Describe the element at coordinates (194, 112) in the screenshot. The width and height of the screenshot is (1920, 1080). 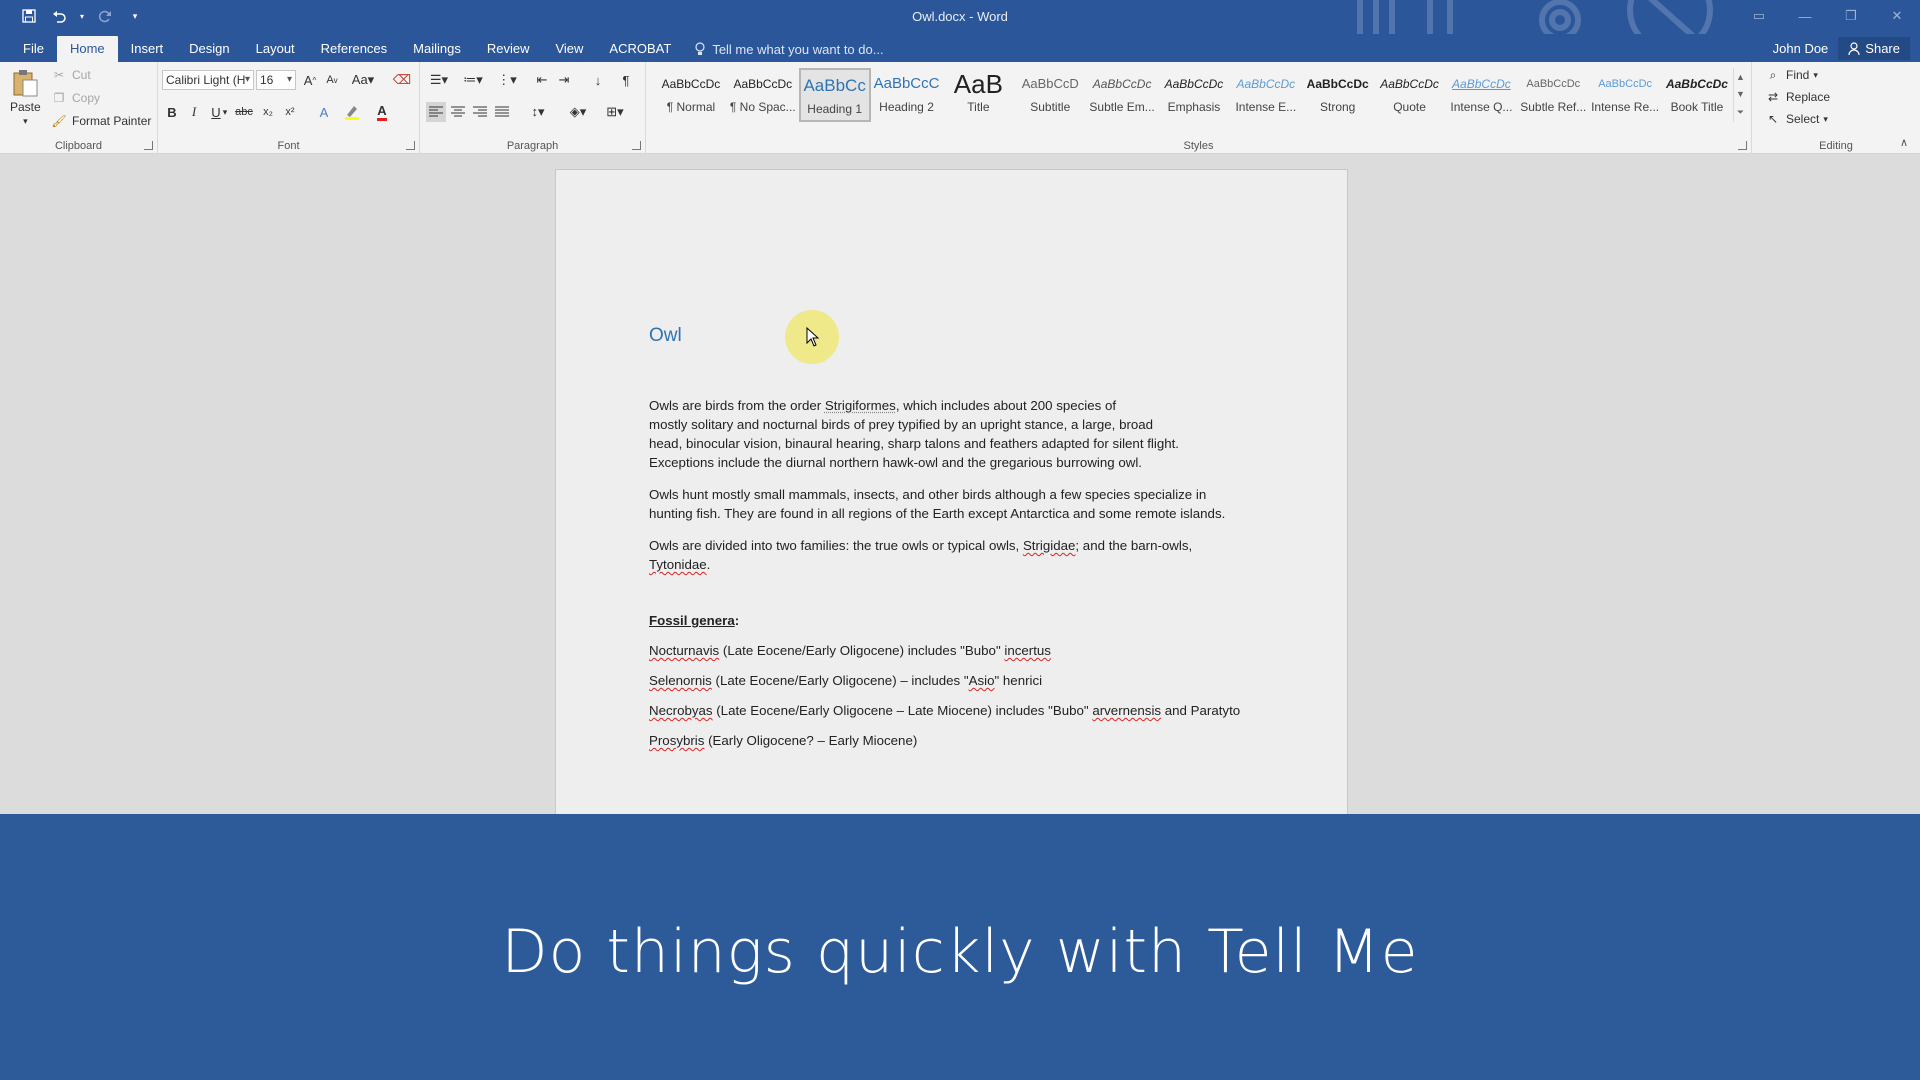
I see `italic-button: I` at that location.